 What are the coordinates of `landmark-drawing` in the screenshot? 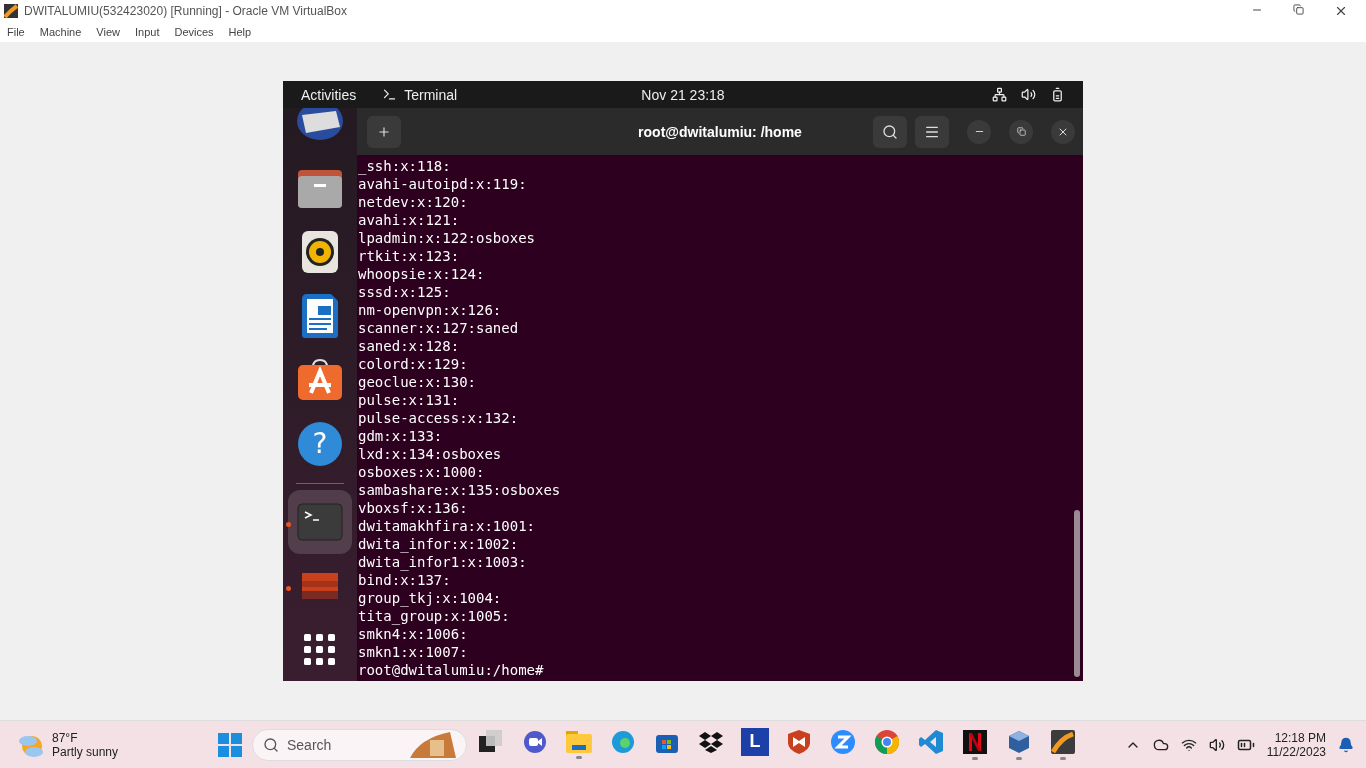 It's located at (433, 744).